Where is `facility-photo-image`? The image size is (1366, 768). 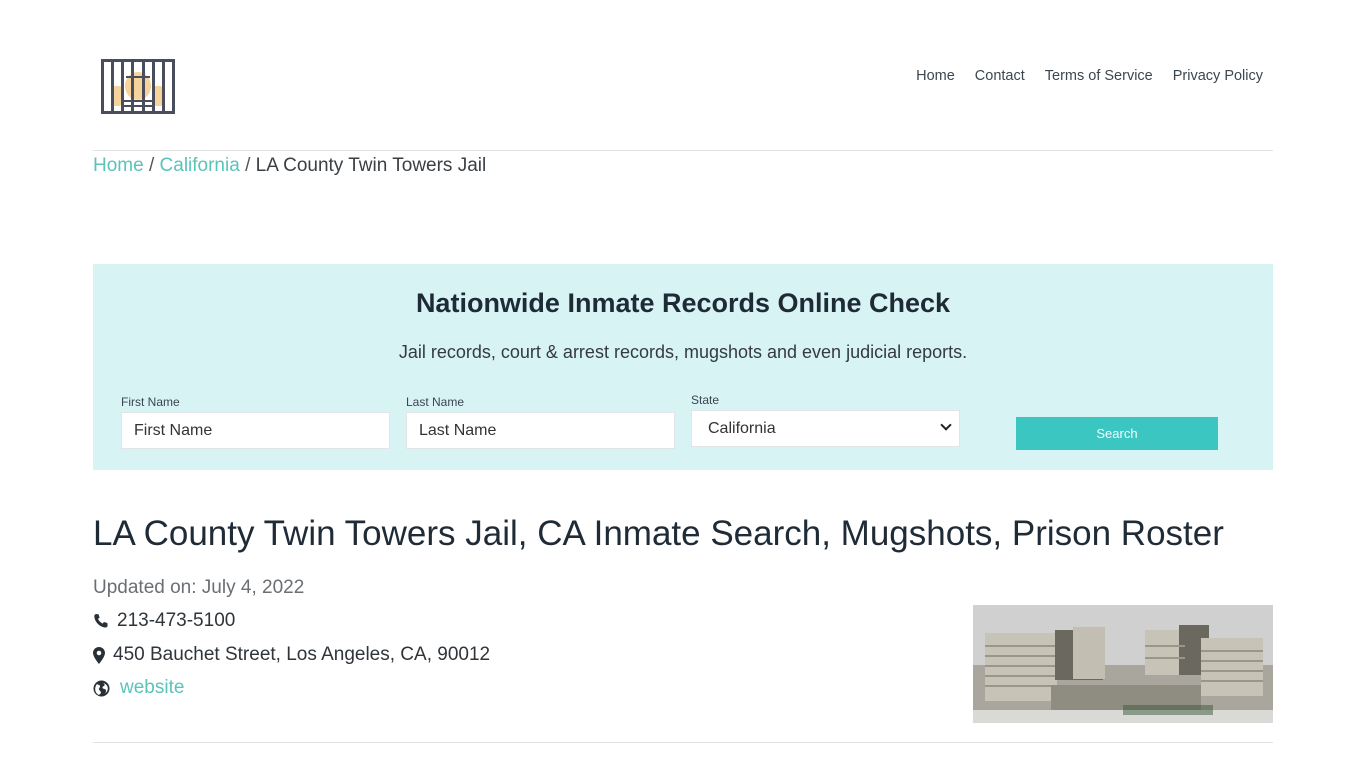
facility-photo-image is located at coordinates (1123, 664).